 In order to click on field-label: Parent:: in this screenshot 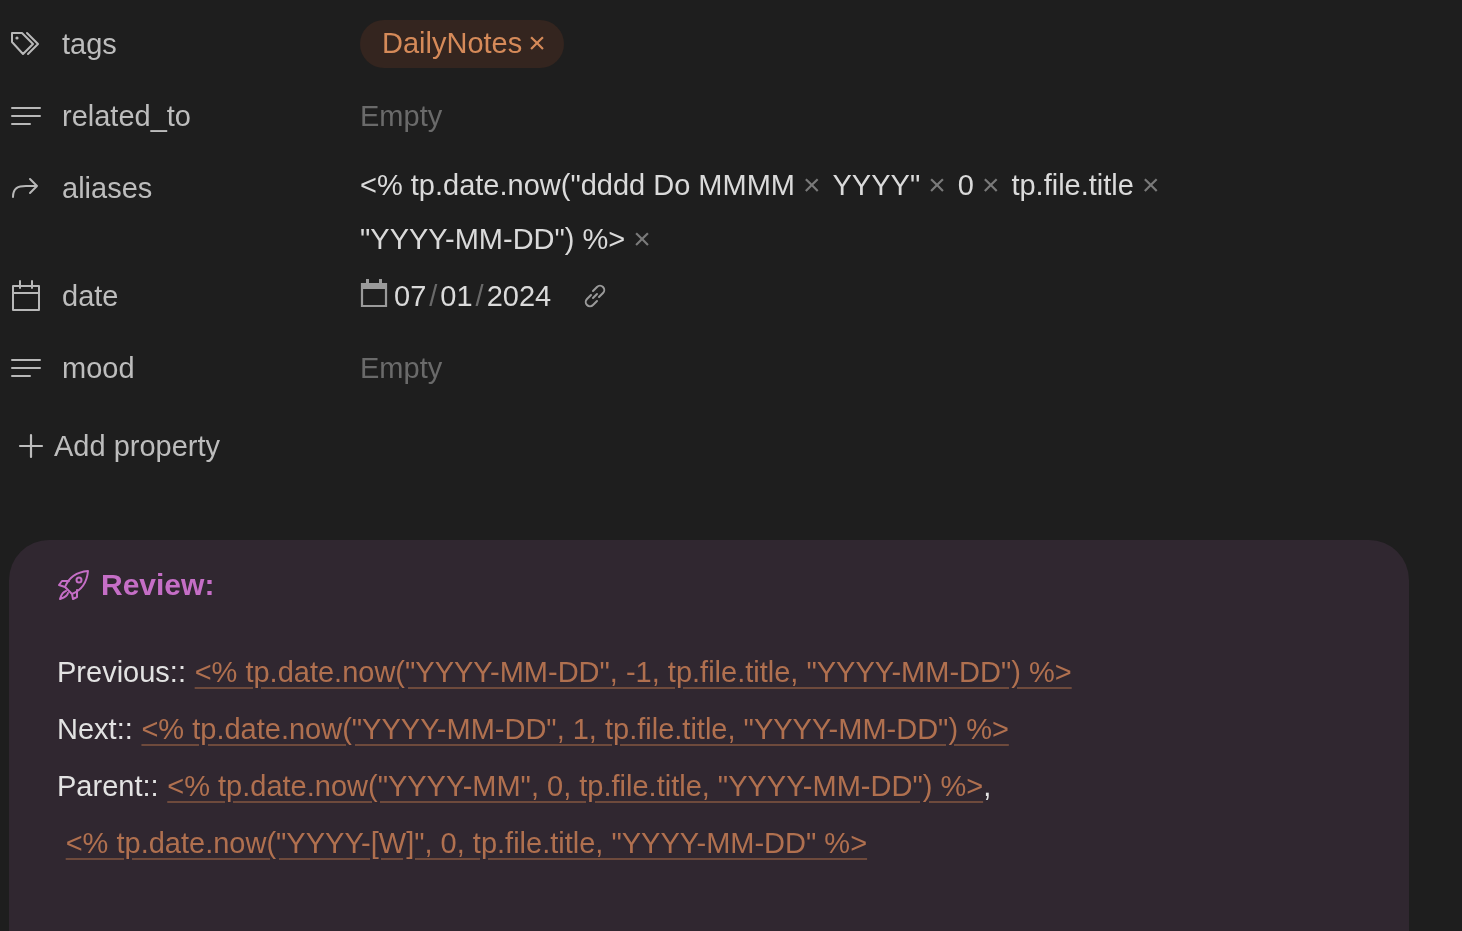, I will do `click(108, 786)`.